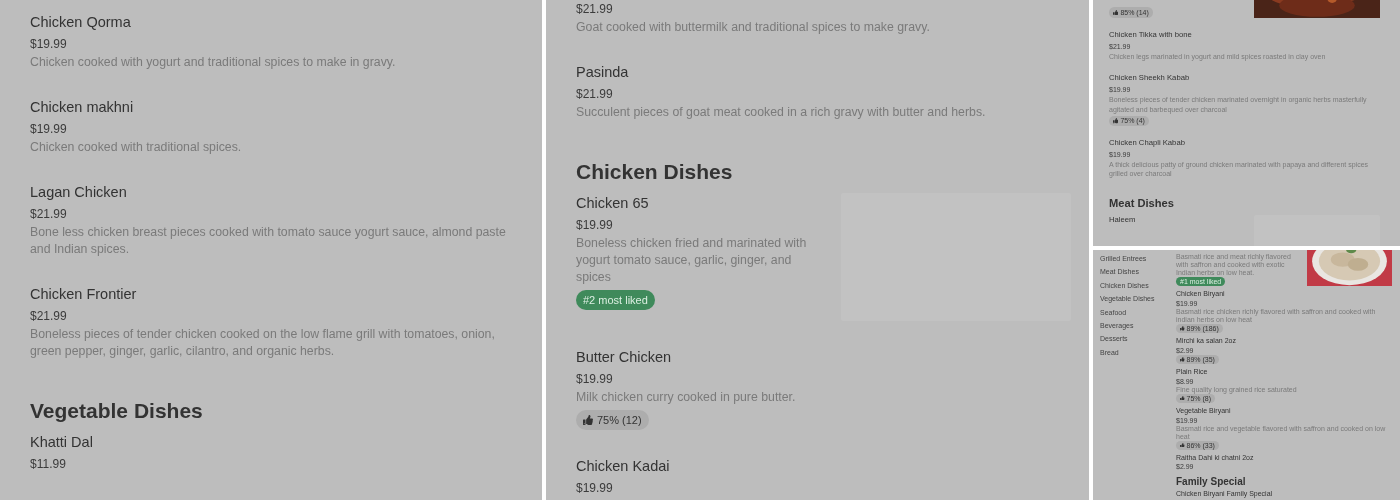 Image resolution: width=1400 pixels, height=500 pixels. What do you see at coordinates (263, 343) in the screenshot?
I see `dish-description: Boneless pieces of tender chicken cooked on the low flame grill with tomatoes, onion, green pepper, ginger, garlic, cilantro, and organic herbs.` at bounding box center [263, 343].